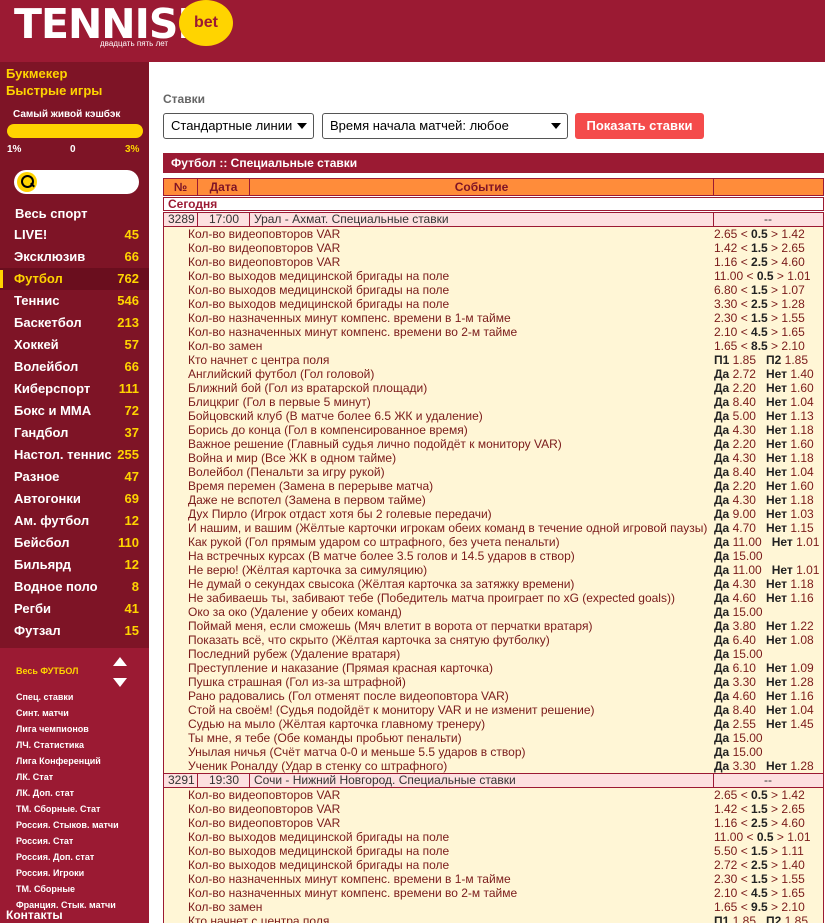 The width and height of the screenshot is (825, 923). What do you see at coordinates (81, 906) in the screenshot?
I see `football-sub-item: Франция. Стык. матчи` at bounding box center [81, 906].